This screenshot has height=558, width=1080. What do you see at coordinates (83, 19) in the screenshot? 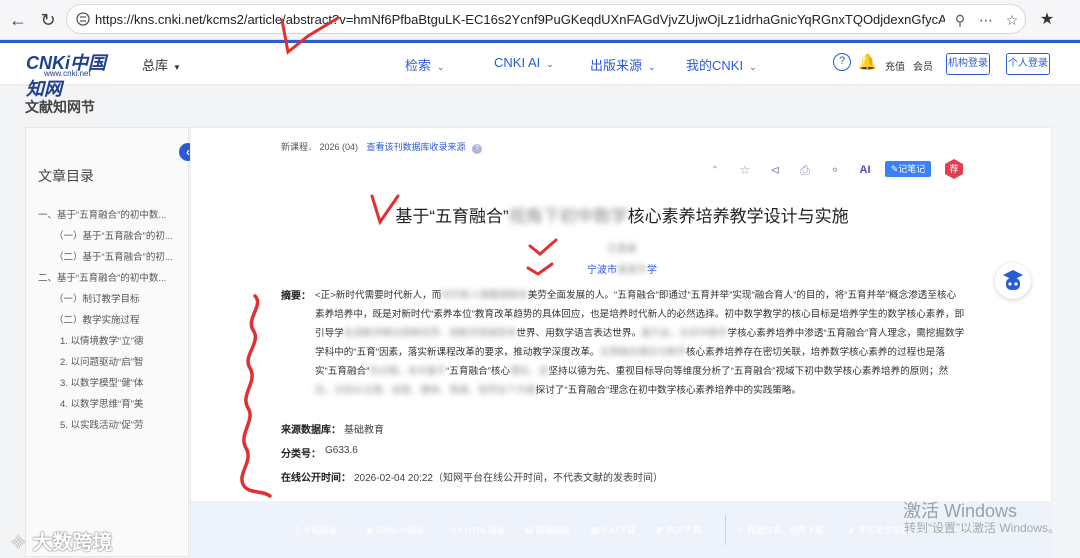
I see `site-info-icon` at bounding box center [83, 19].